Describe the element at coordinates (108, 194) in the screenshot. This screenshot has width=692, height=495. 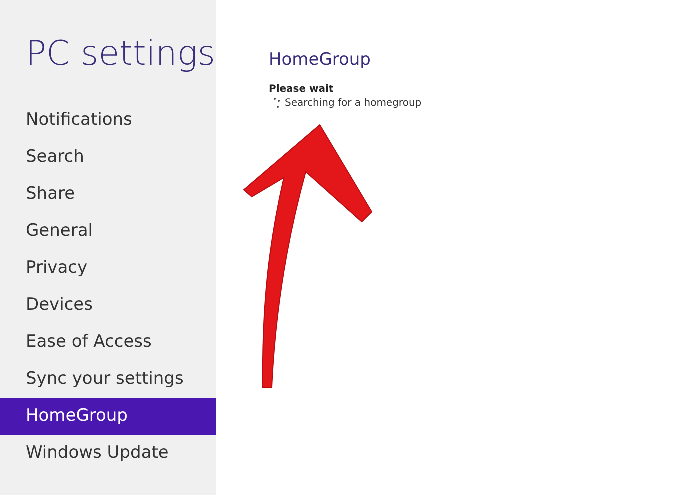
I see `sidebar-item: Share` at that location.